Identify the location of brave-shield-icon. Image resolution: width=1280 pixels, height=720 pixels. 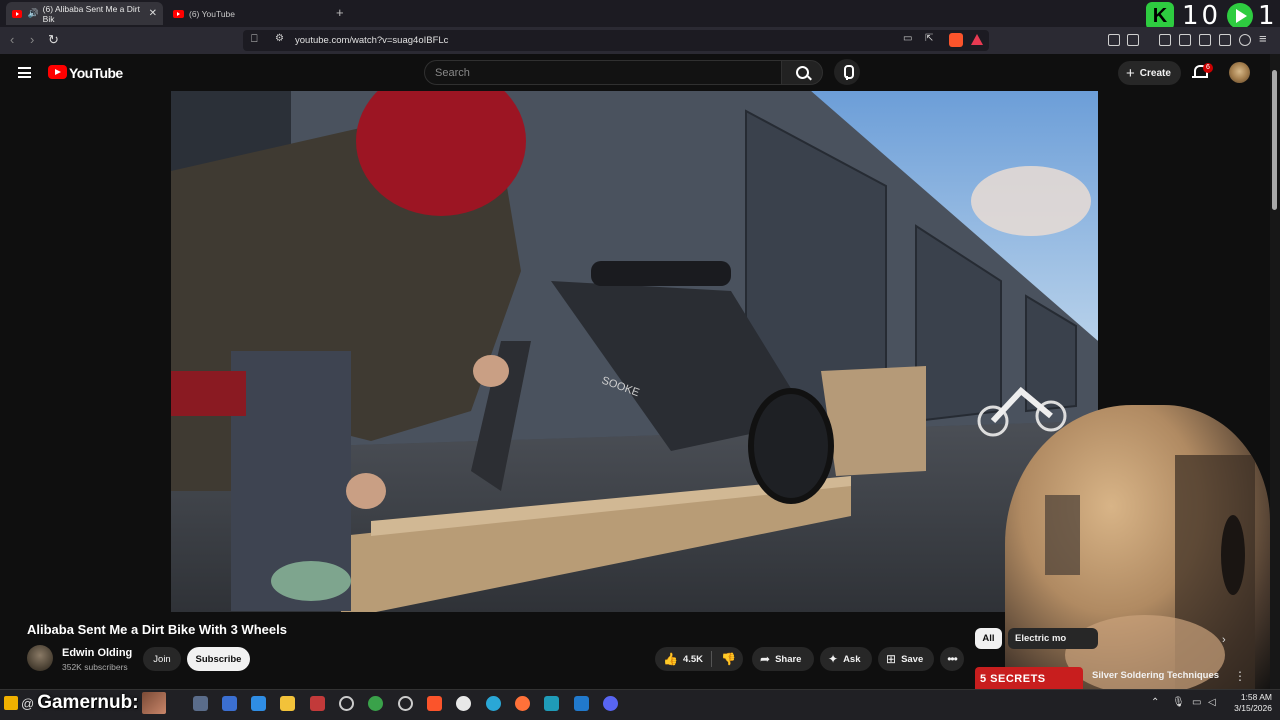
(956, 40).